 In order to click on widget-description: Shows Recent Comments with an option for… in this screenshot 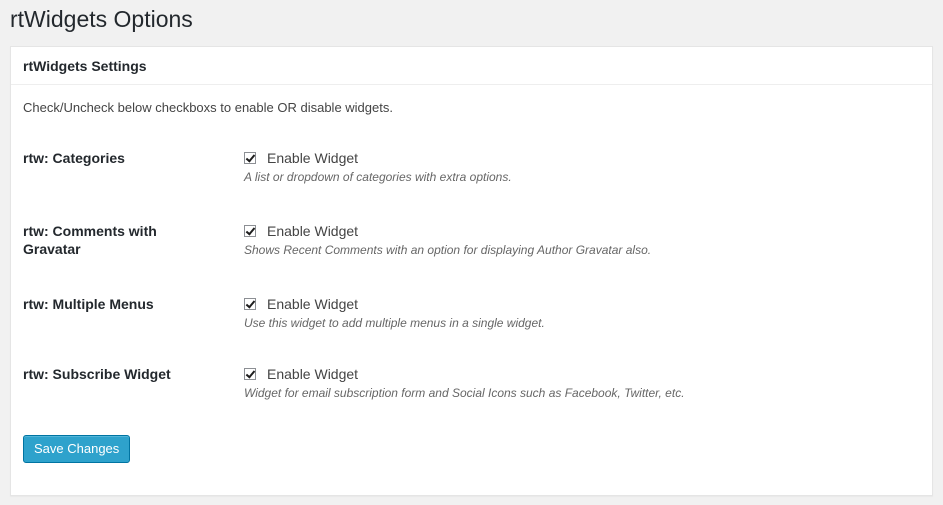, I will do `click(448, 250)`.